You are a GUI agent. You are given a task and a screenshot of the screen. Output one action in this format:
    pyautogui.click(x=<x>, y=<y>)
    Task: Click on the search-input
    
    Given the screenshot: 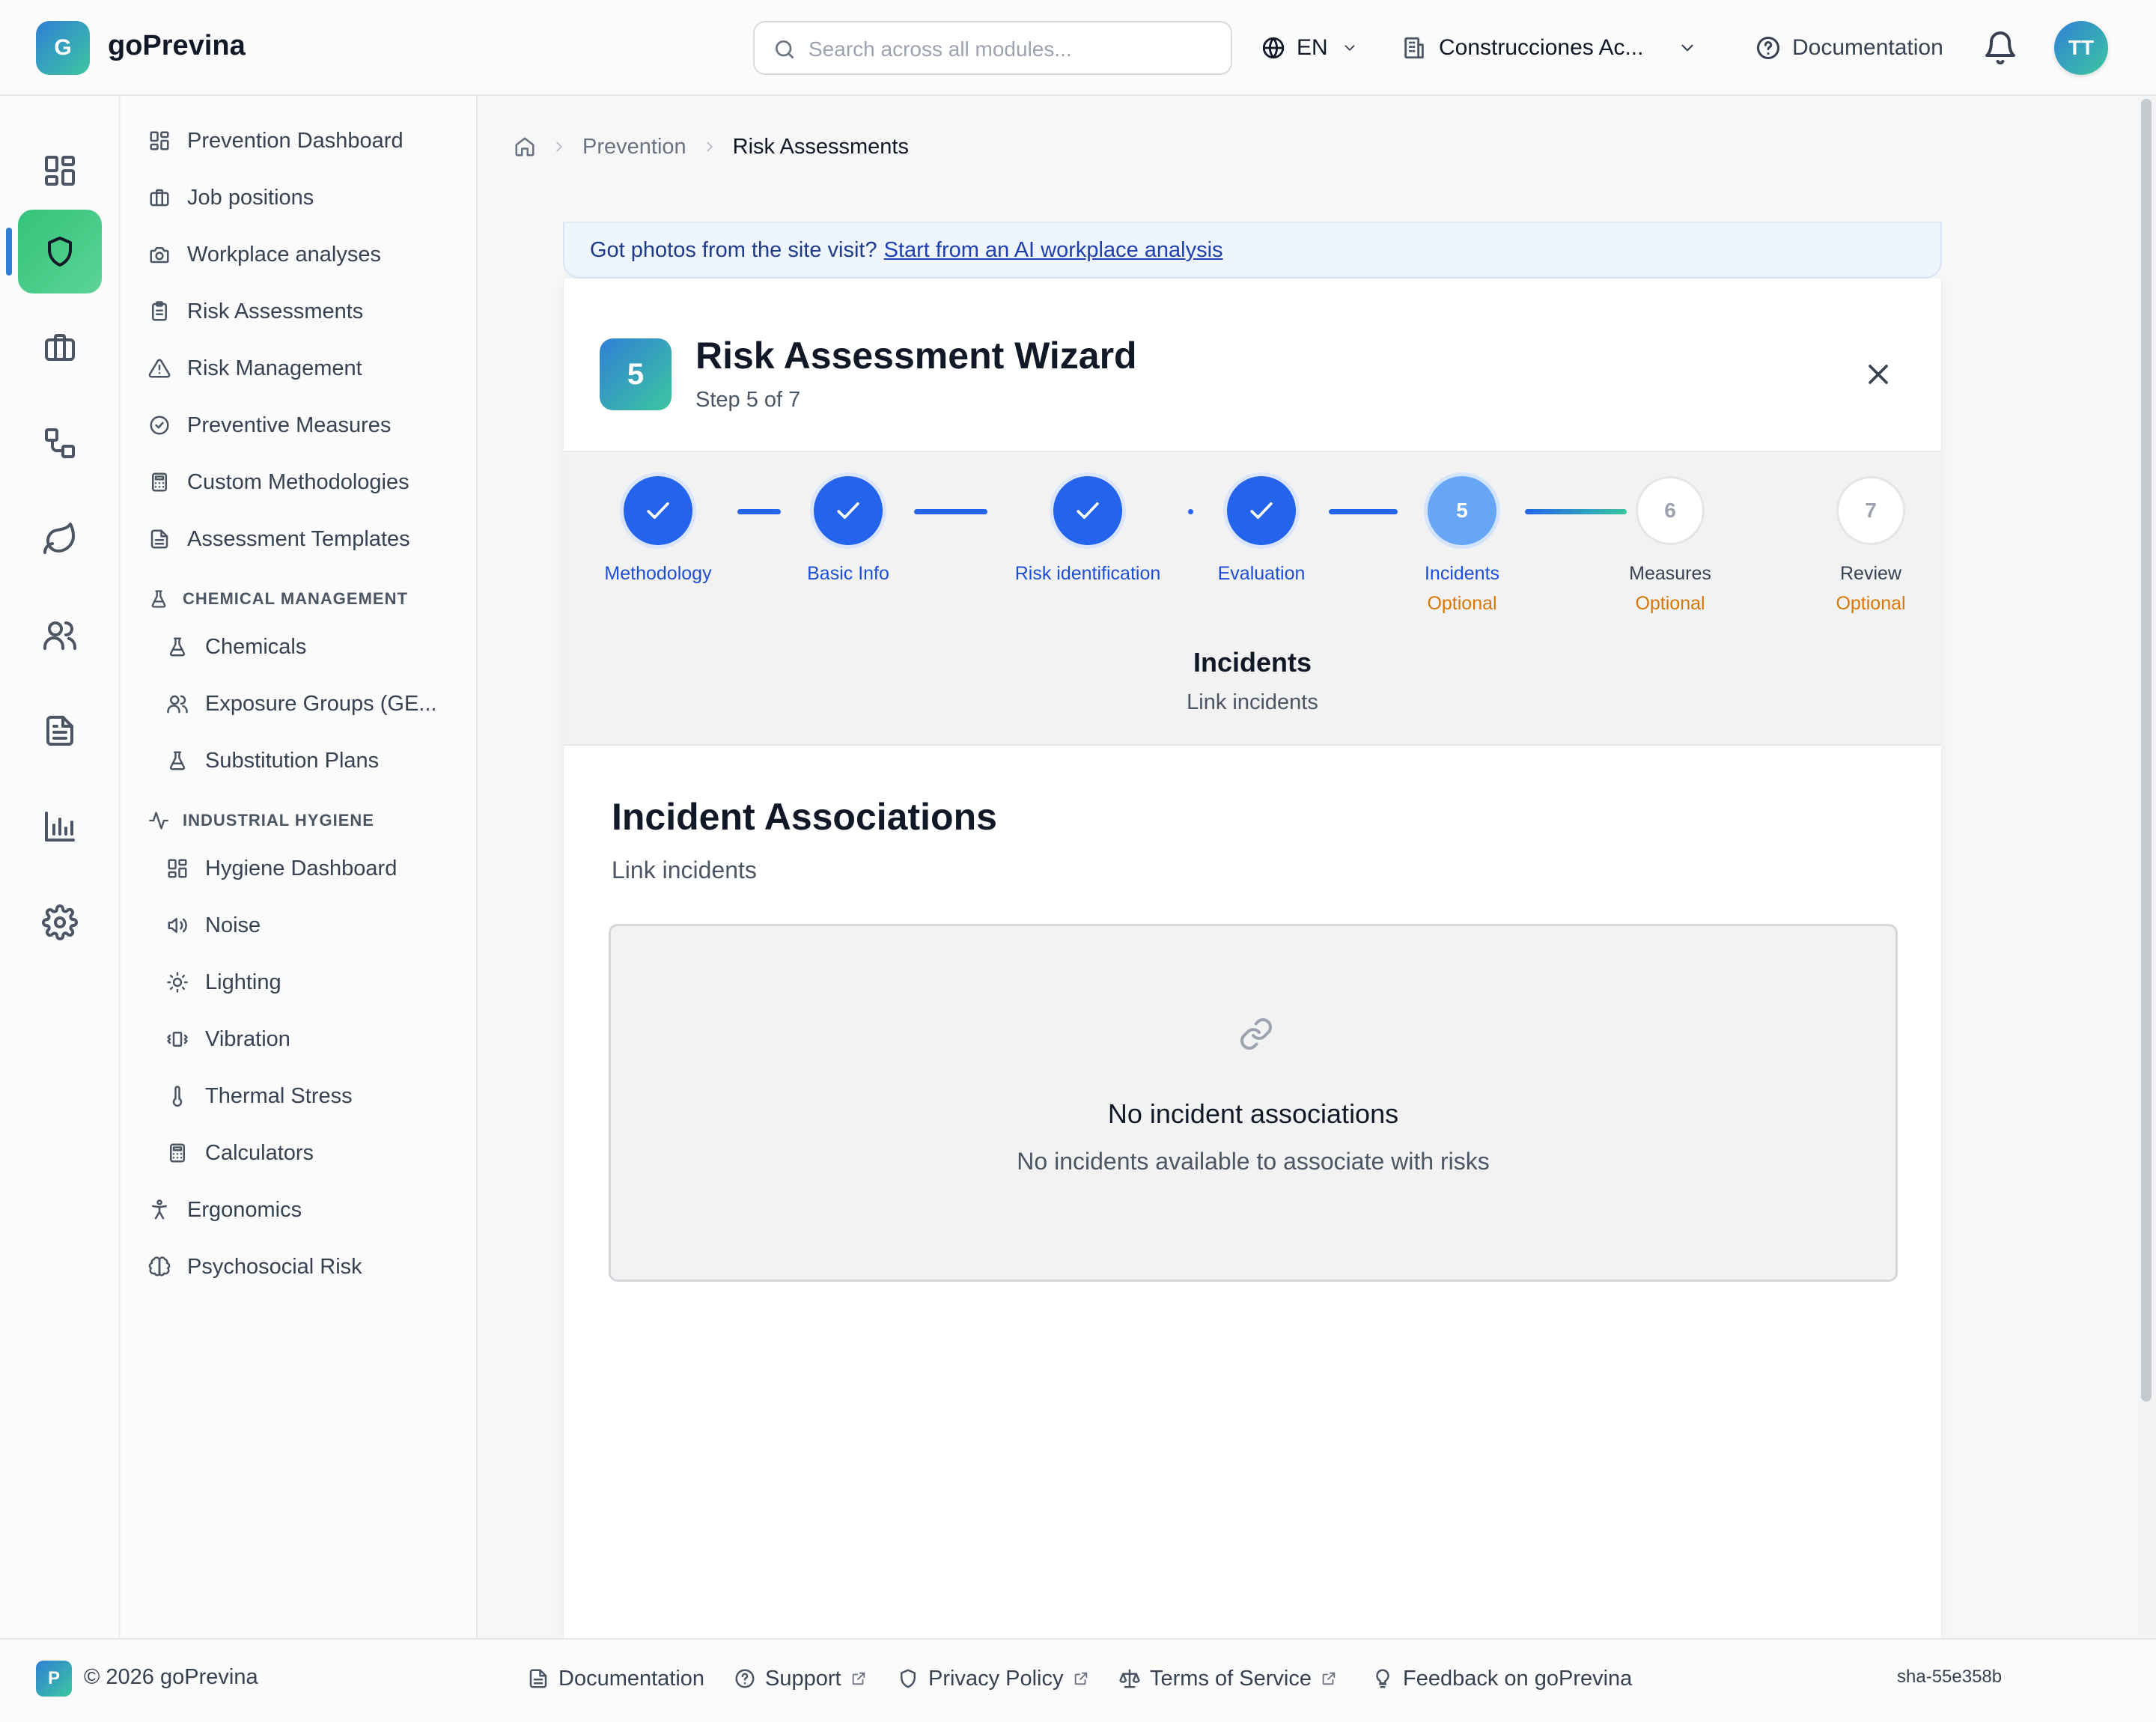 What is the action you would take?
    pyautogui.click(x=1010, y=49)
    